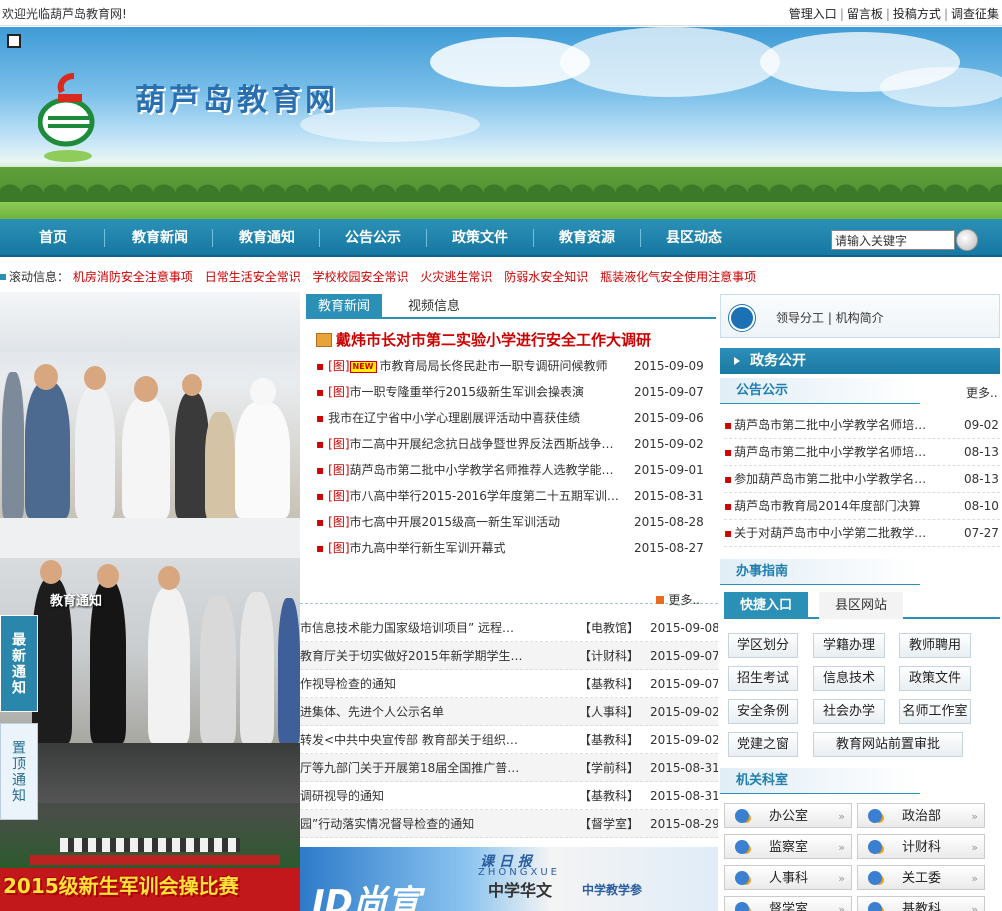  I want to click on leader-links: 领导分工 | 机构简介, so click(830, 317).